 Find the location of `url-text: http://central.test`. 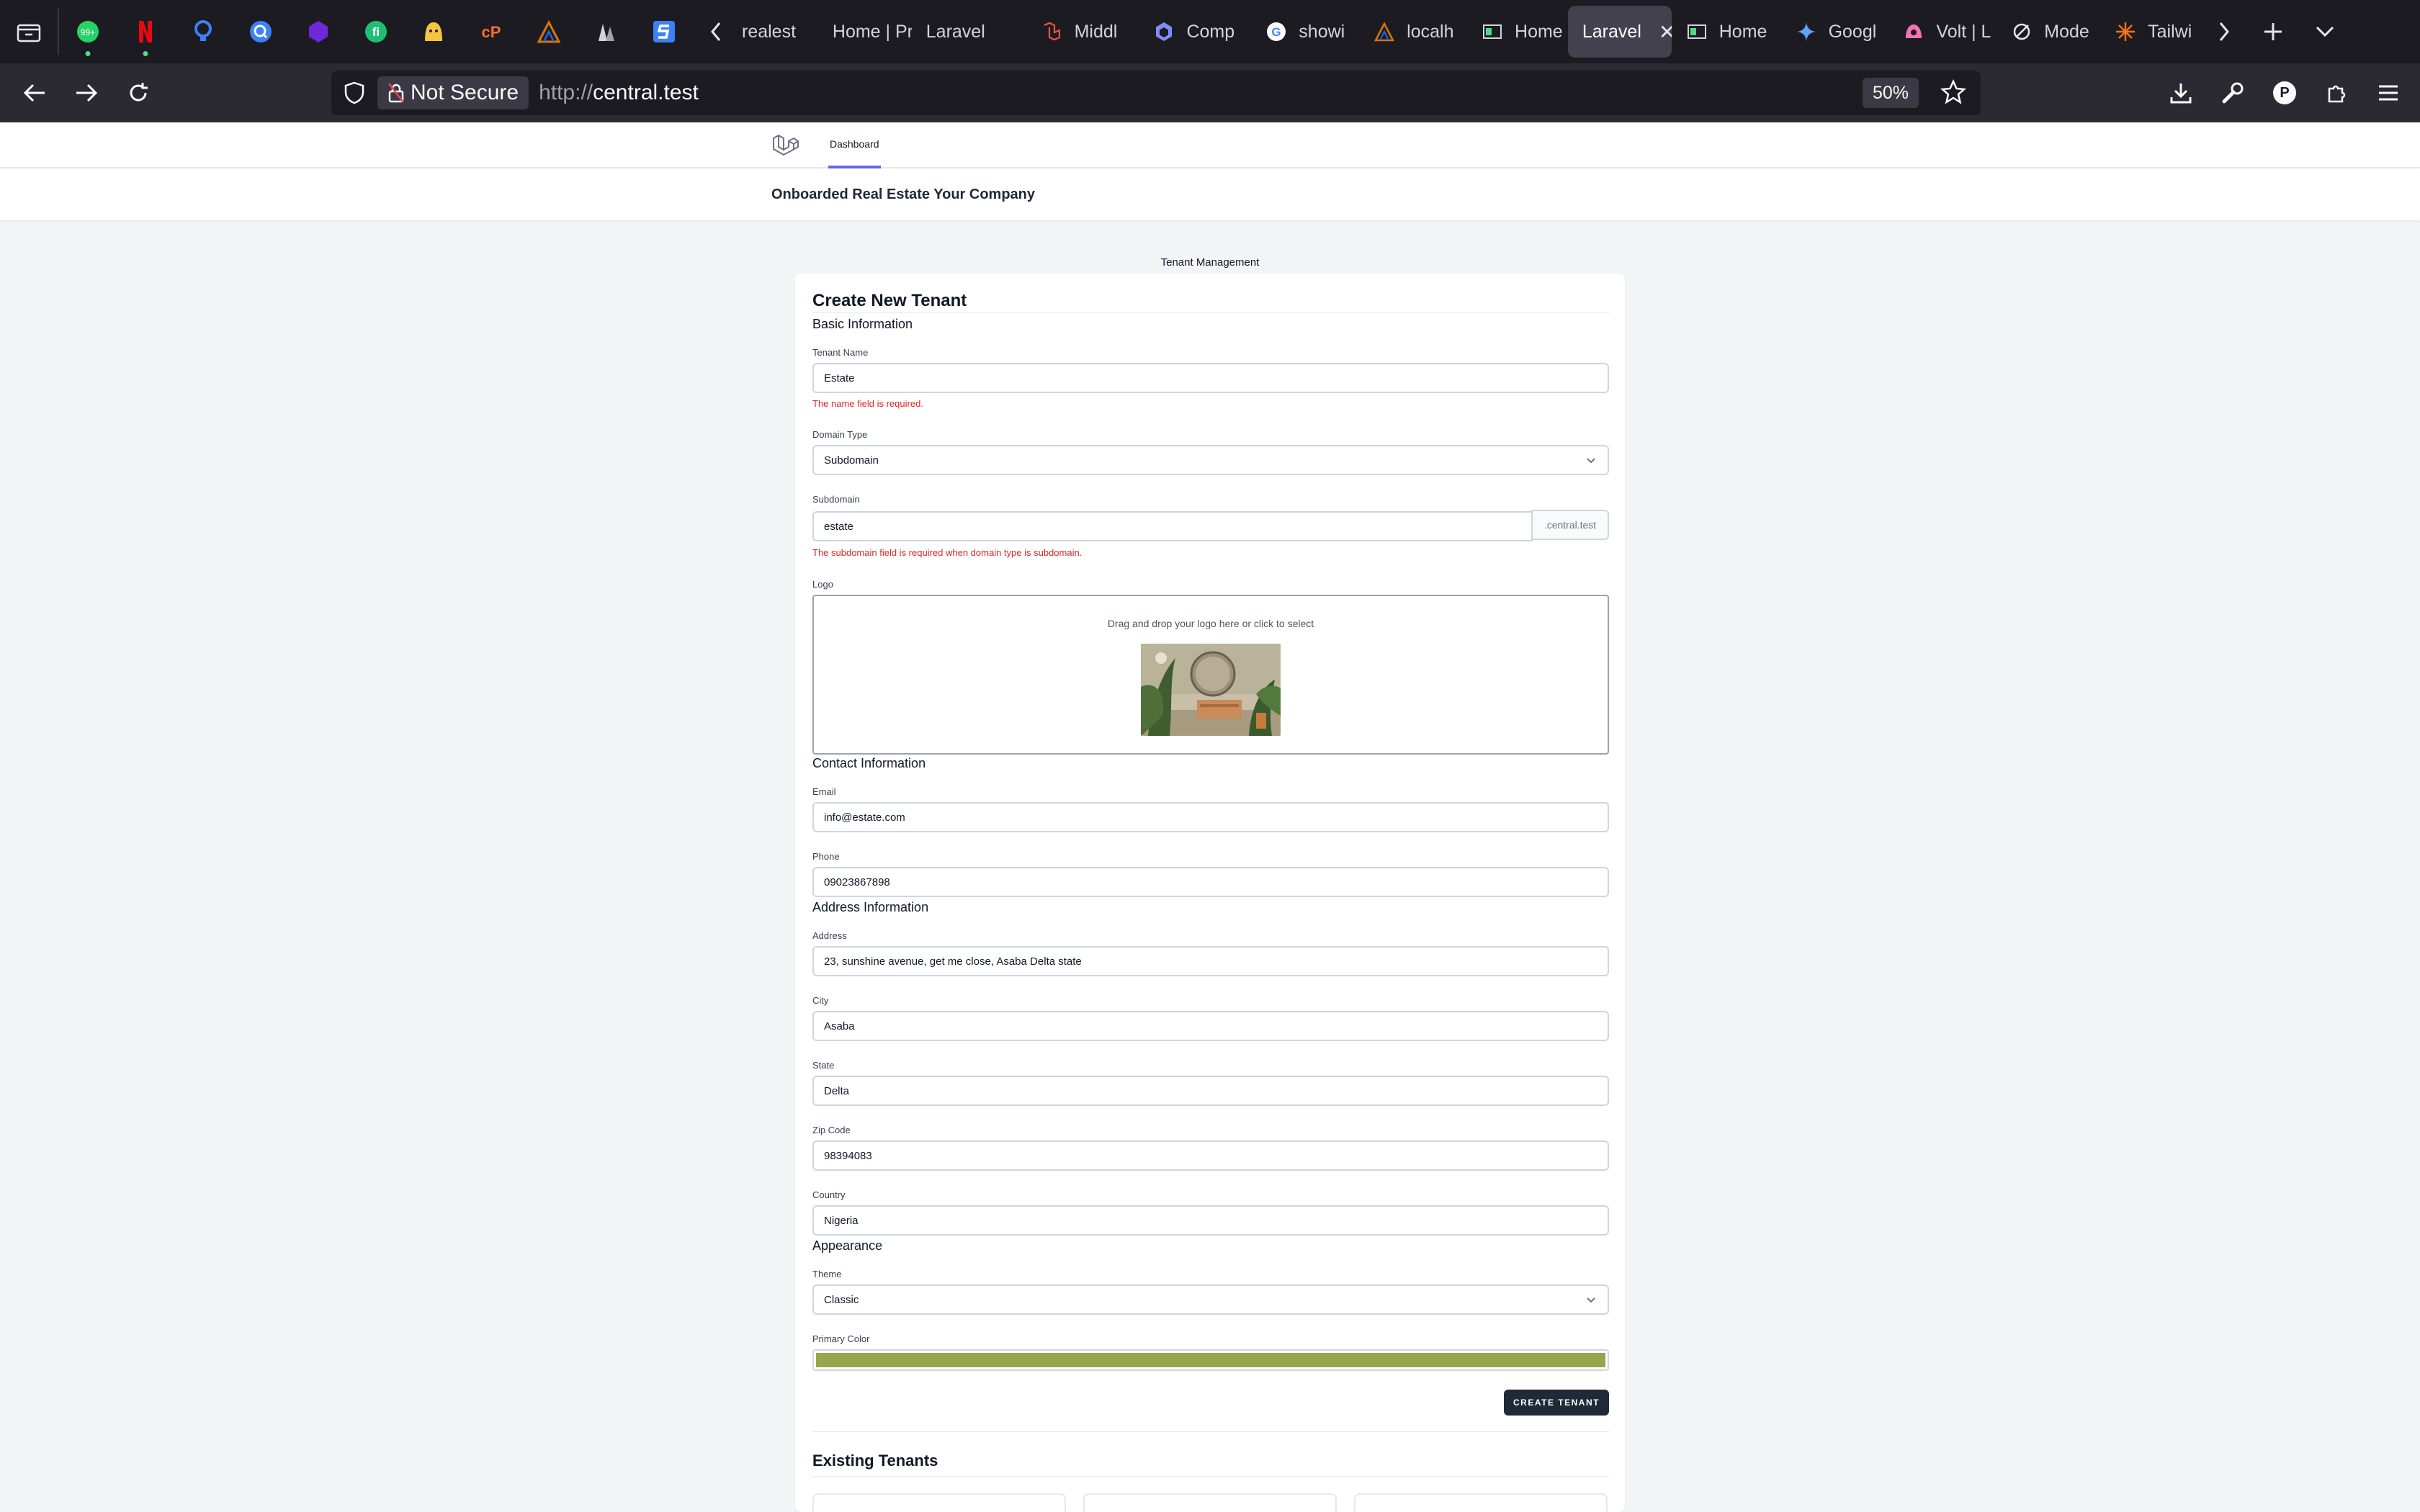

url-text: http://central.test is located at coordinates (619, 93).